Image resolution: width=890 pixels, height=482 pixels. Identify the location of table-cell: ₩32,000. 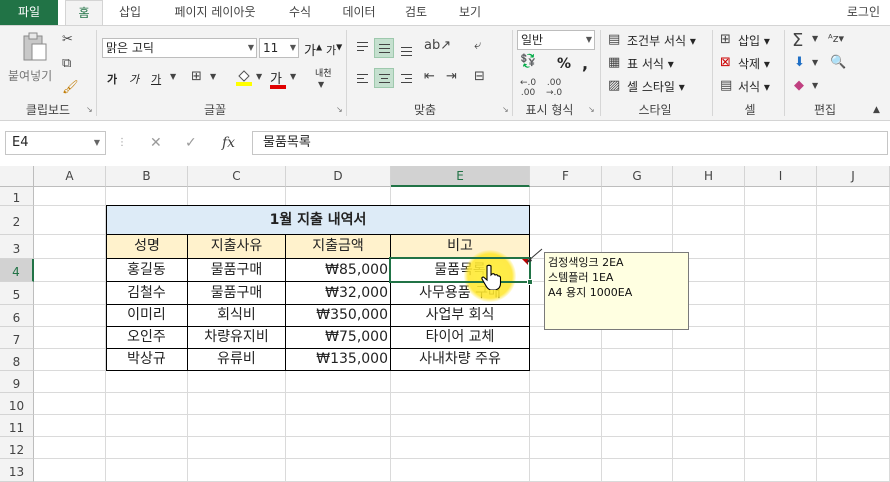
(338, 293).